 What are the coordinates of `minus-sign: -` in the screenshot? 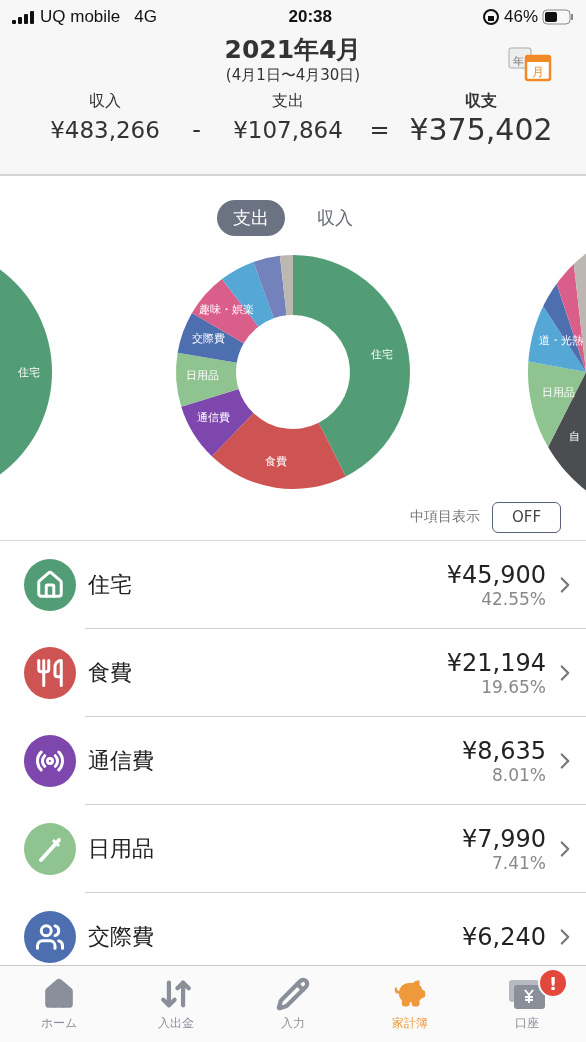 It's located at (196, 130).